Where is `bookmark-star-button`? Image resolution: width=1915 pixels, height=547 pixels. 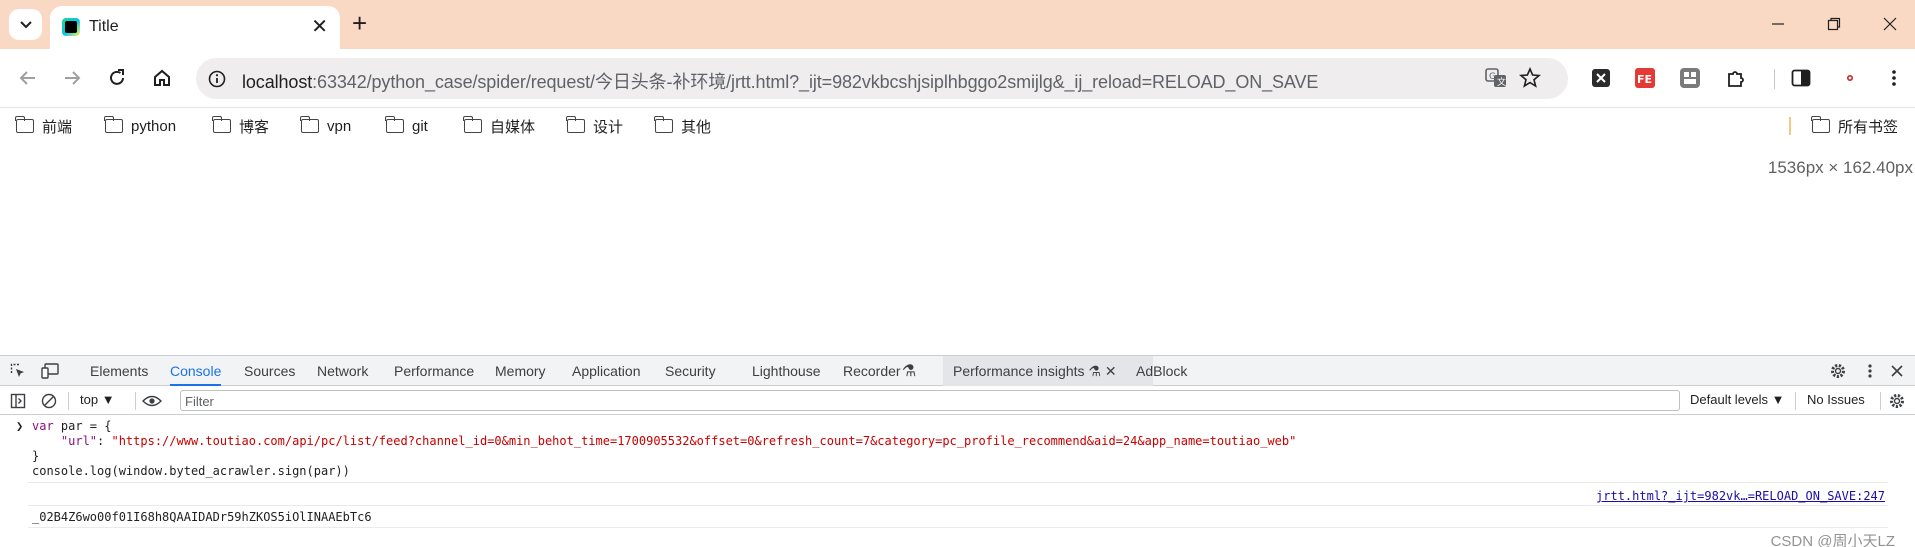
bookmark-star-button is located at coordinates (1530, 78).